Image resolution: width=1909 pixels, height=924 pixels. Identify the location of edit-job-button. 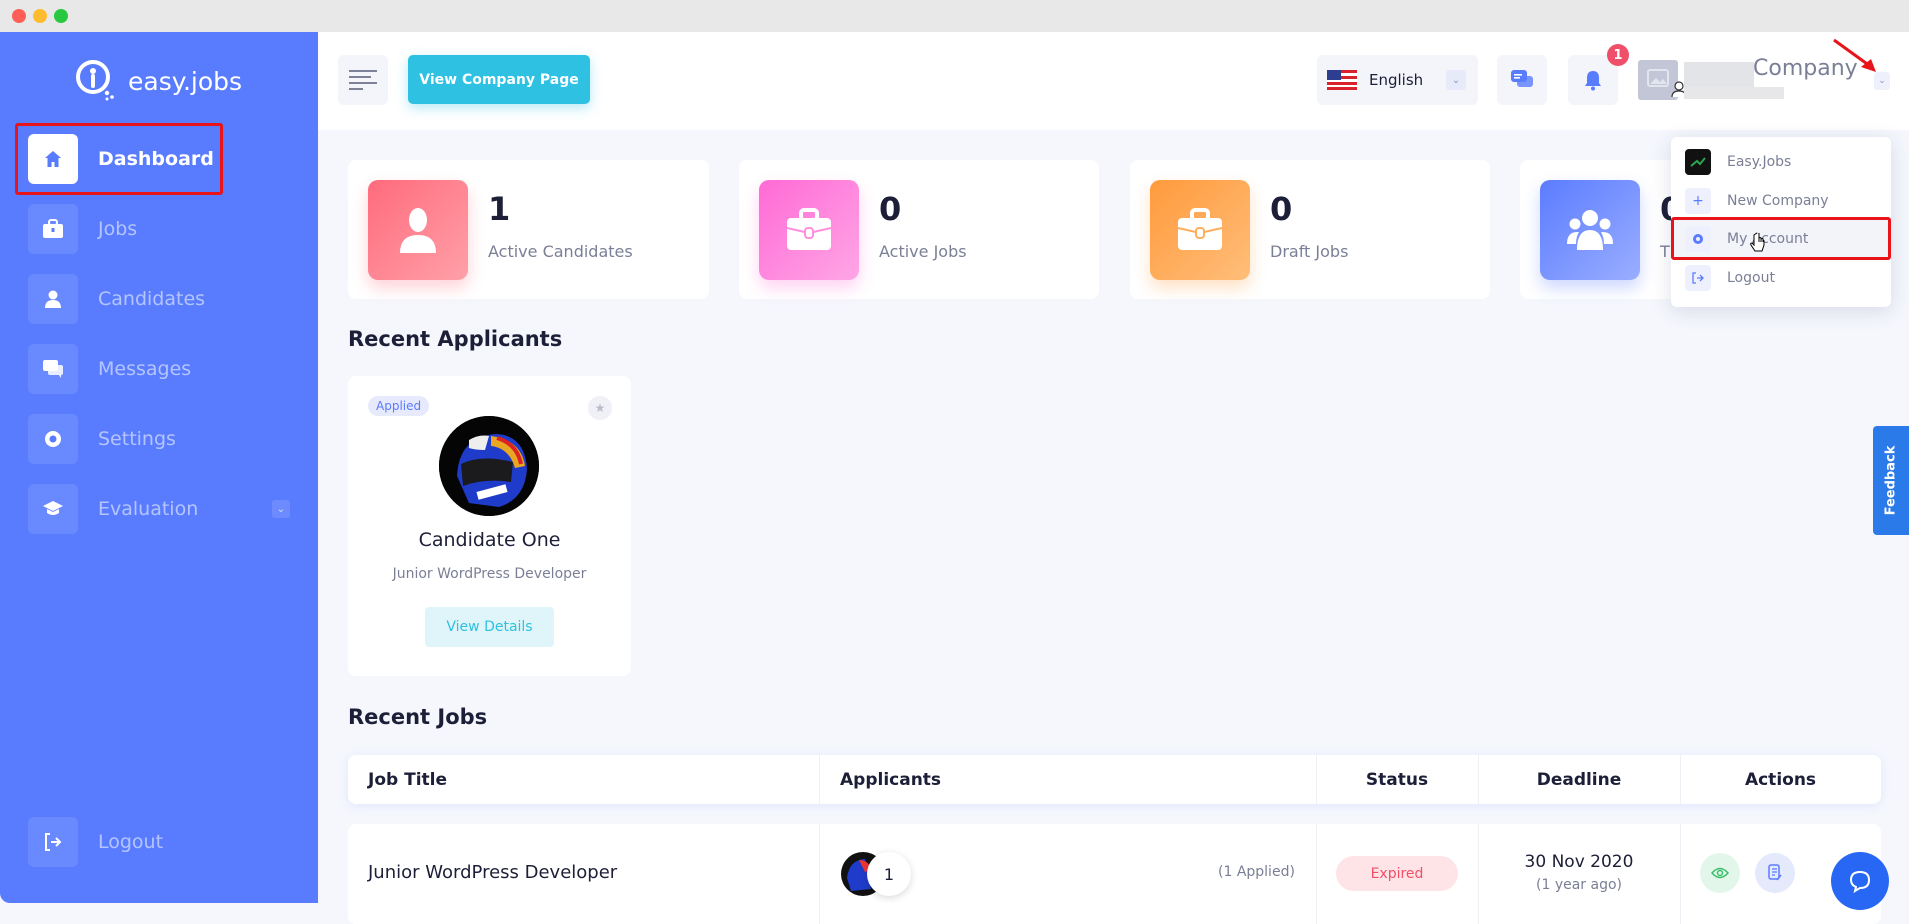
(1775, 873).